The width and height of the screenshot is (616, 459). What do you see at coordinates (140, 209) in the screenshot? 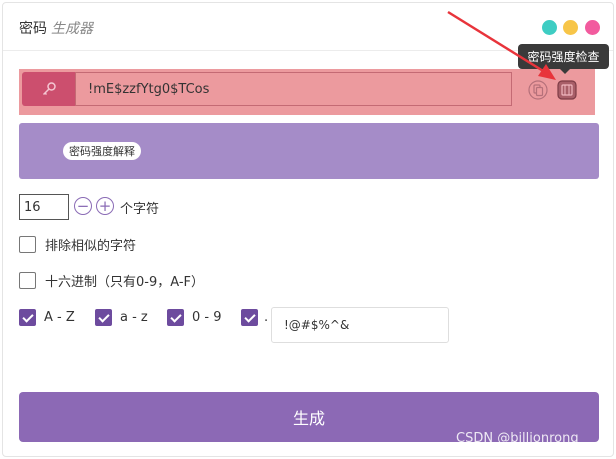
I see `length-suffix: 个字符` at bounding box center [140, 209].